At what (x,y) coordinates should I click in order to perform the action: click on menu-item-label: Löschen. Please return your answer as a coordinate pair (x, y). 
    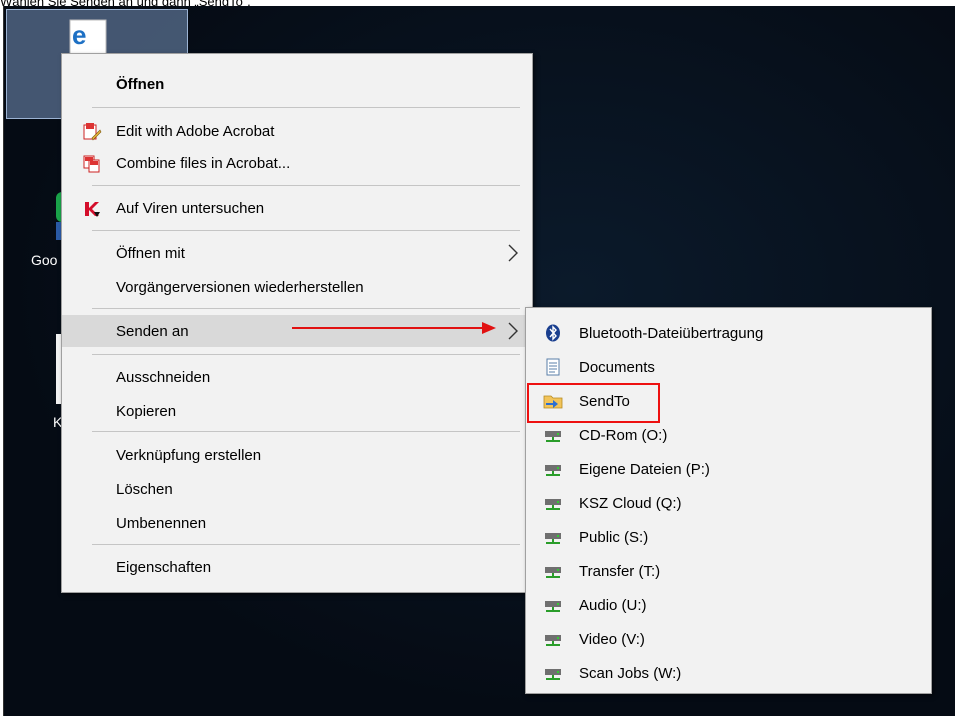
    Looking at the image, I should click on (144, 489).